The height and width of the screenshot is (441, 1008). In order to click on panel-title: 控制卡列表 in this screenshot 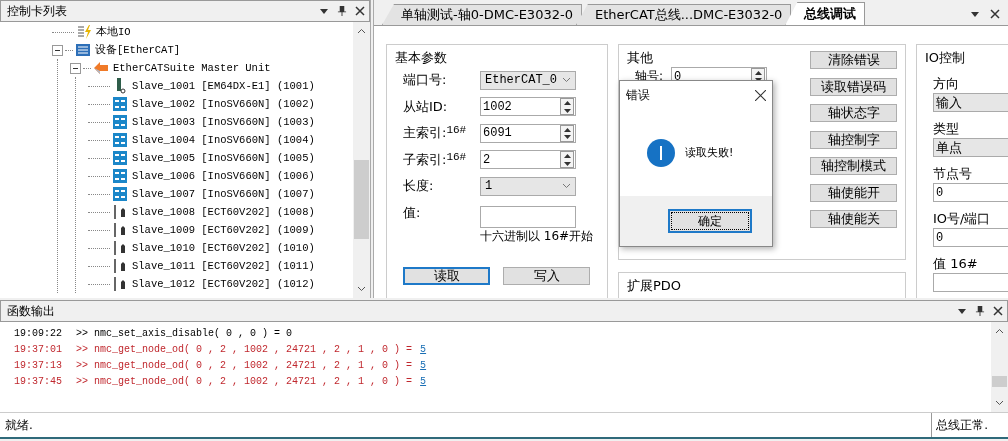, I will do `click(37, 11)`.